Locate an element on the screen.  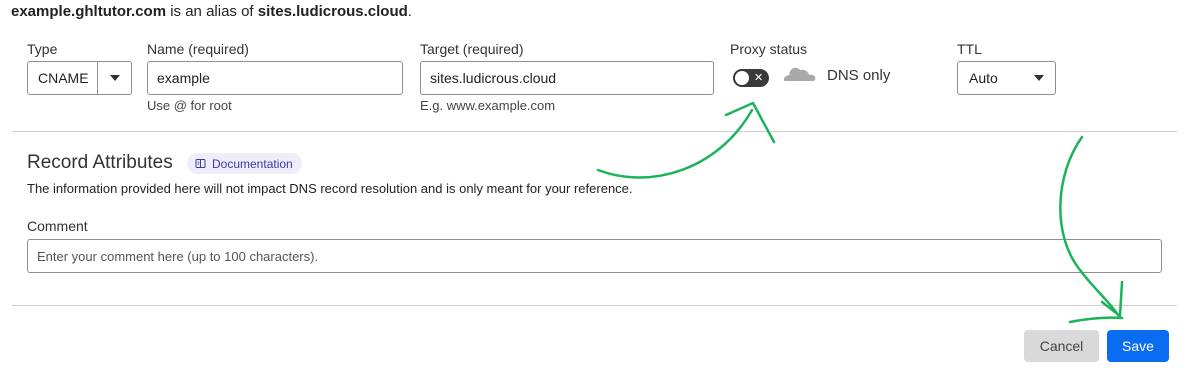
comment-input is located at coordinates (594, 256).